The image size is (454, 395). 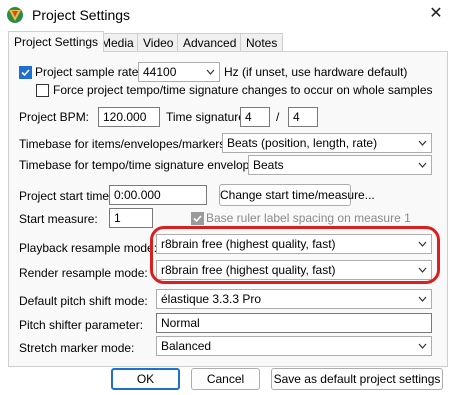 I want to click on tab-notes: Notes, so click(x=262, y=42).